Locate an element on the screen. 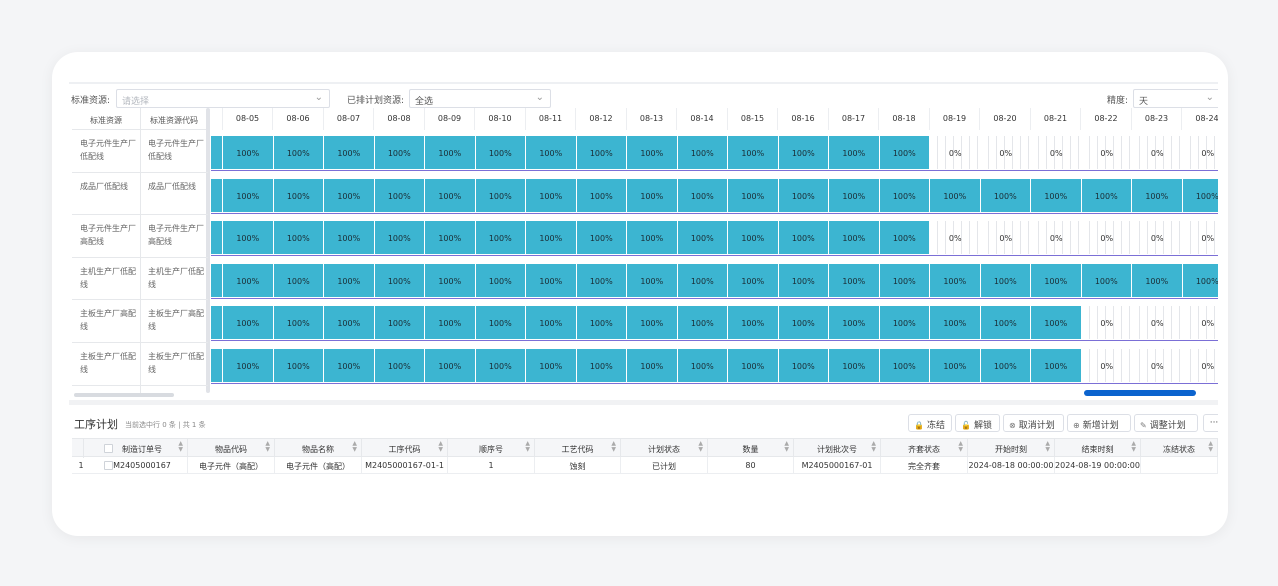  cancel-plan-button: ⊗ 取消计划 is located at coordinates (1033, 423).